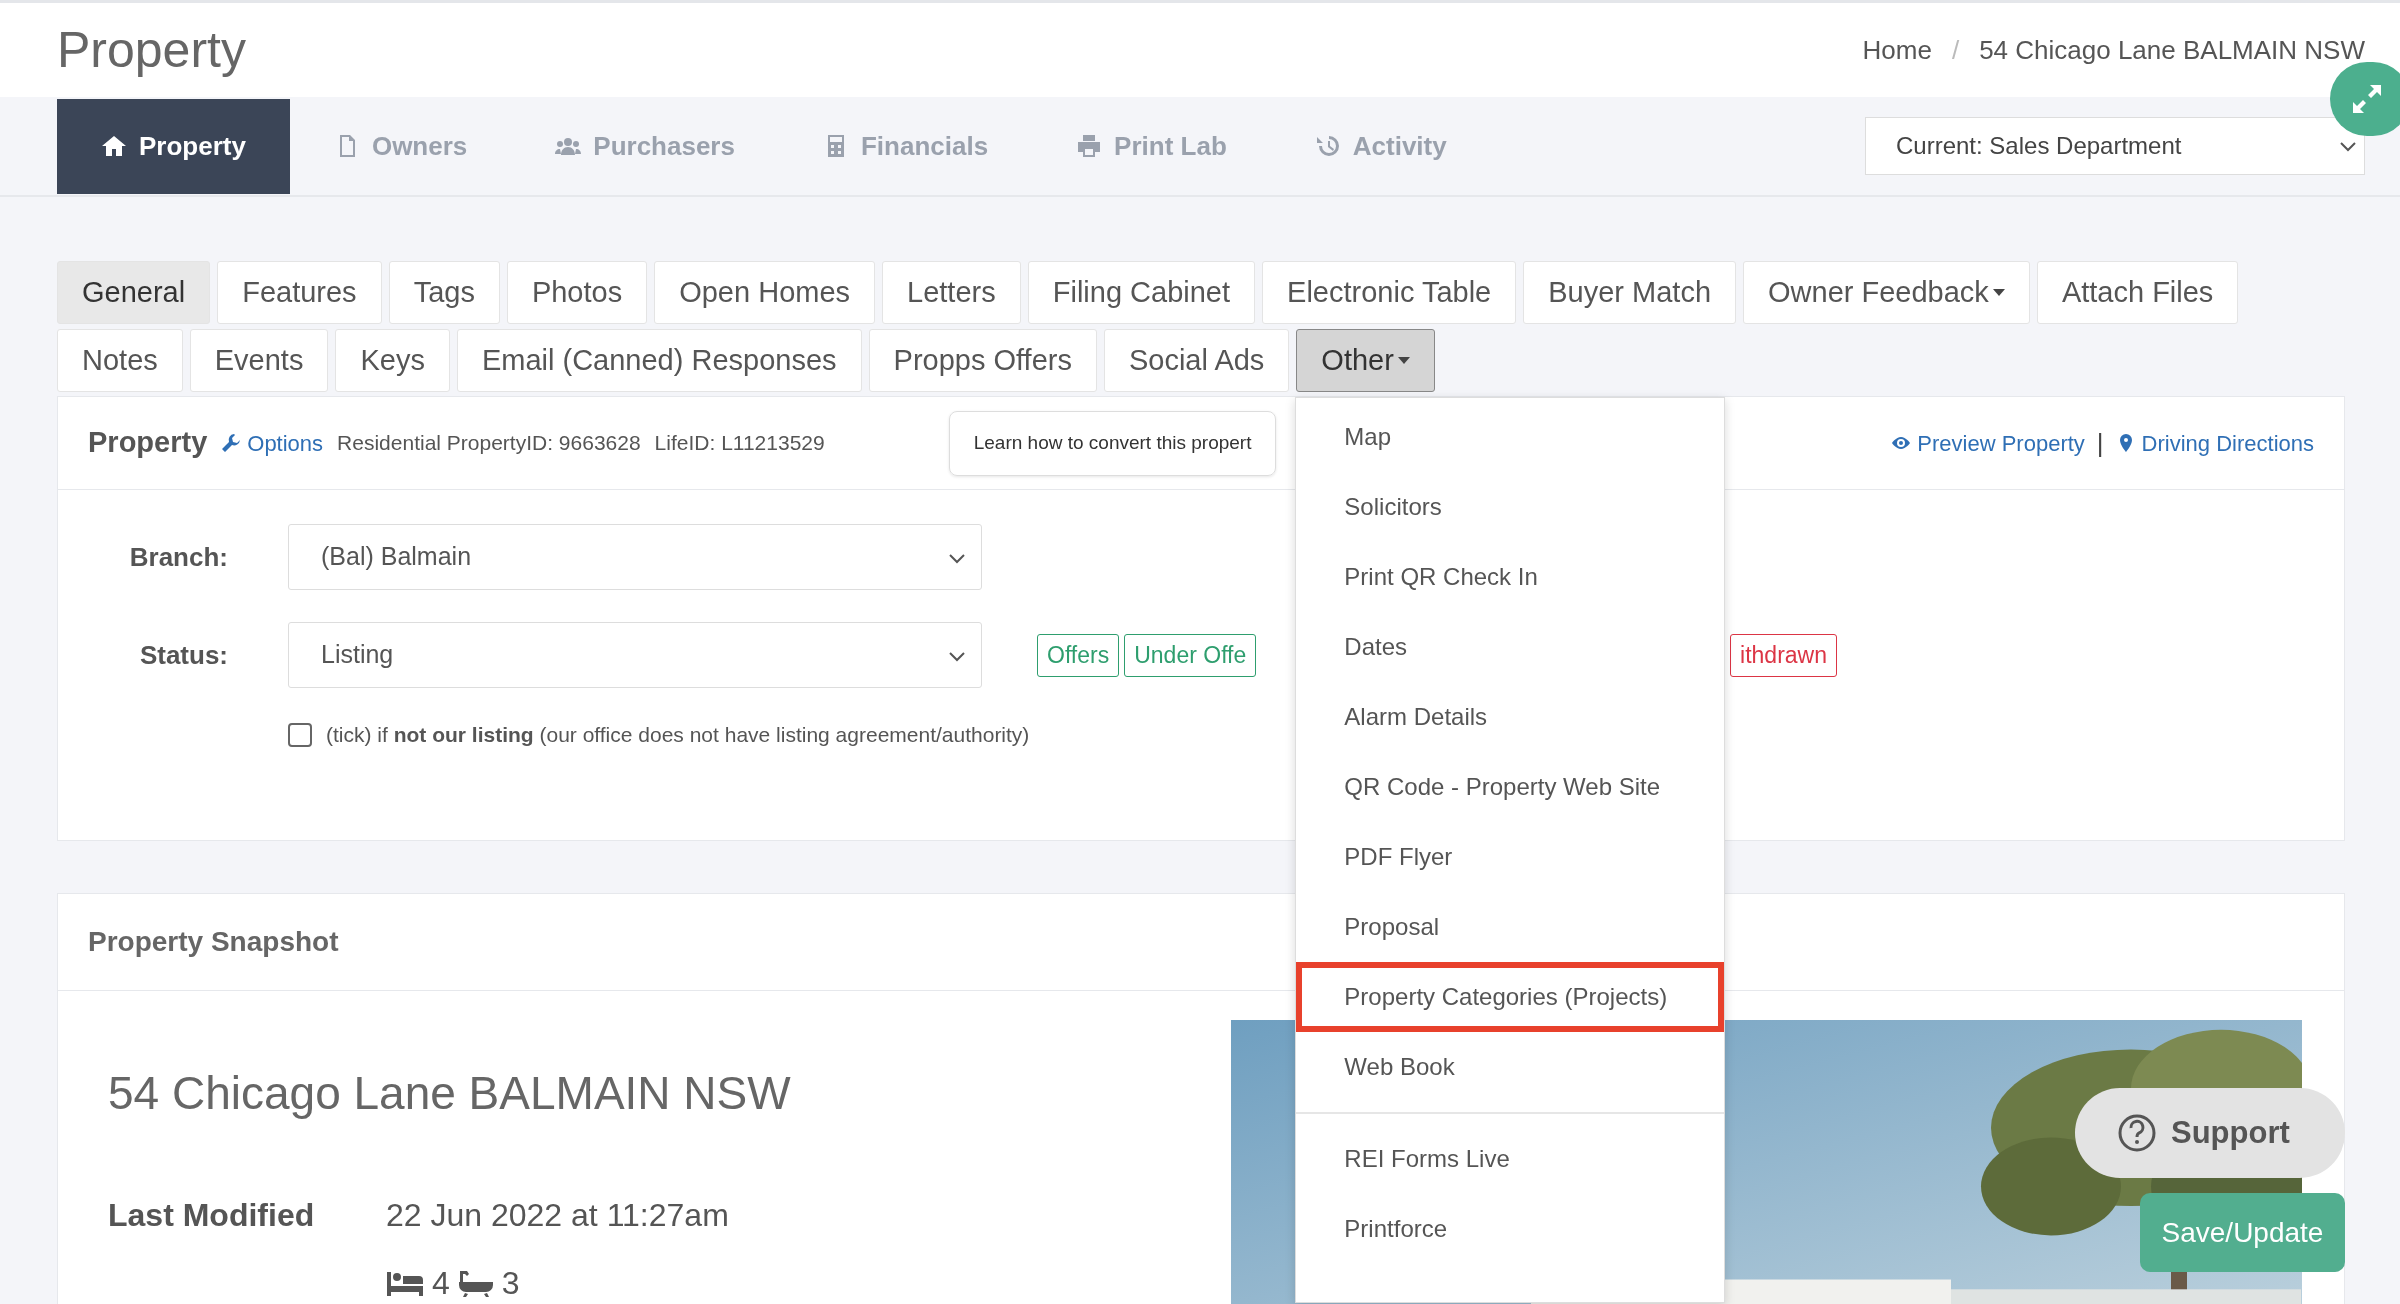 Image resolution: width=2400 pixels, height=1304 pixels. Describe the element at coordinates (739, 443) in the screenshot. I see `life-id: LifeID: L11213529` at that location.